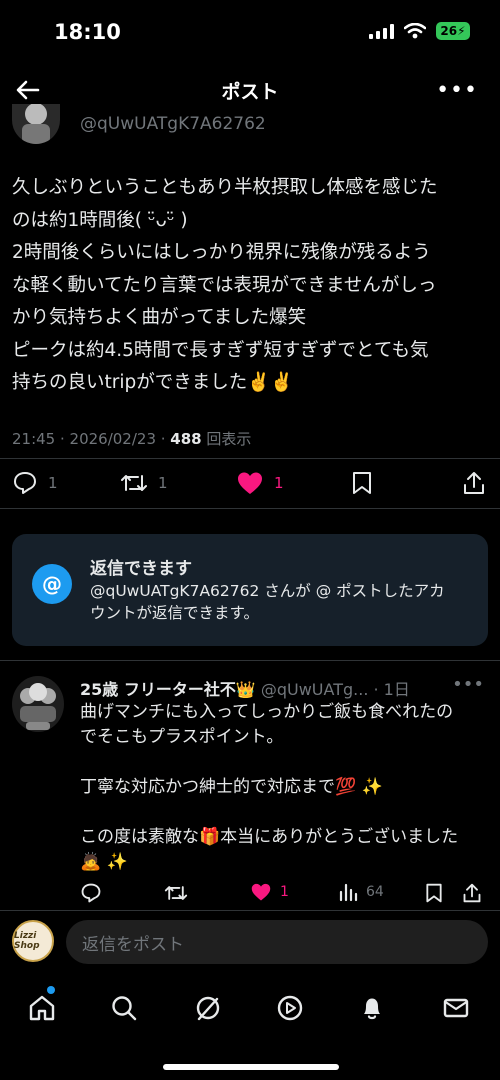 This screenshot has width=500, height=1080. I want to click on share-button, so click(474, 483).